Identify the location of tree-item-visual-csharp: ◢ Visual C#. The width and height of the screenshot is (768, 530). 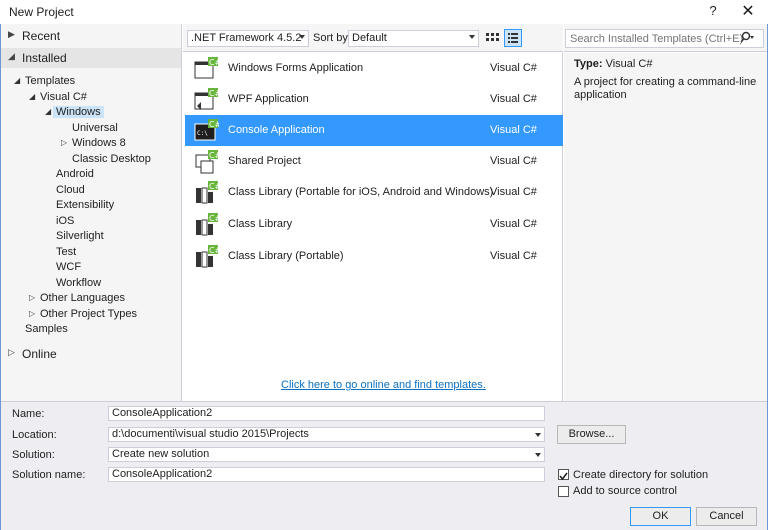
(58, 99).